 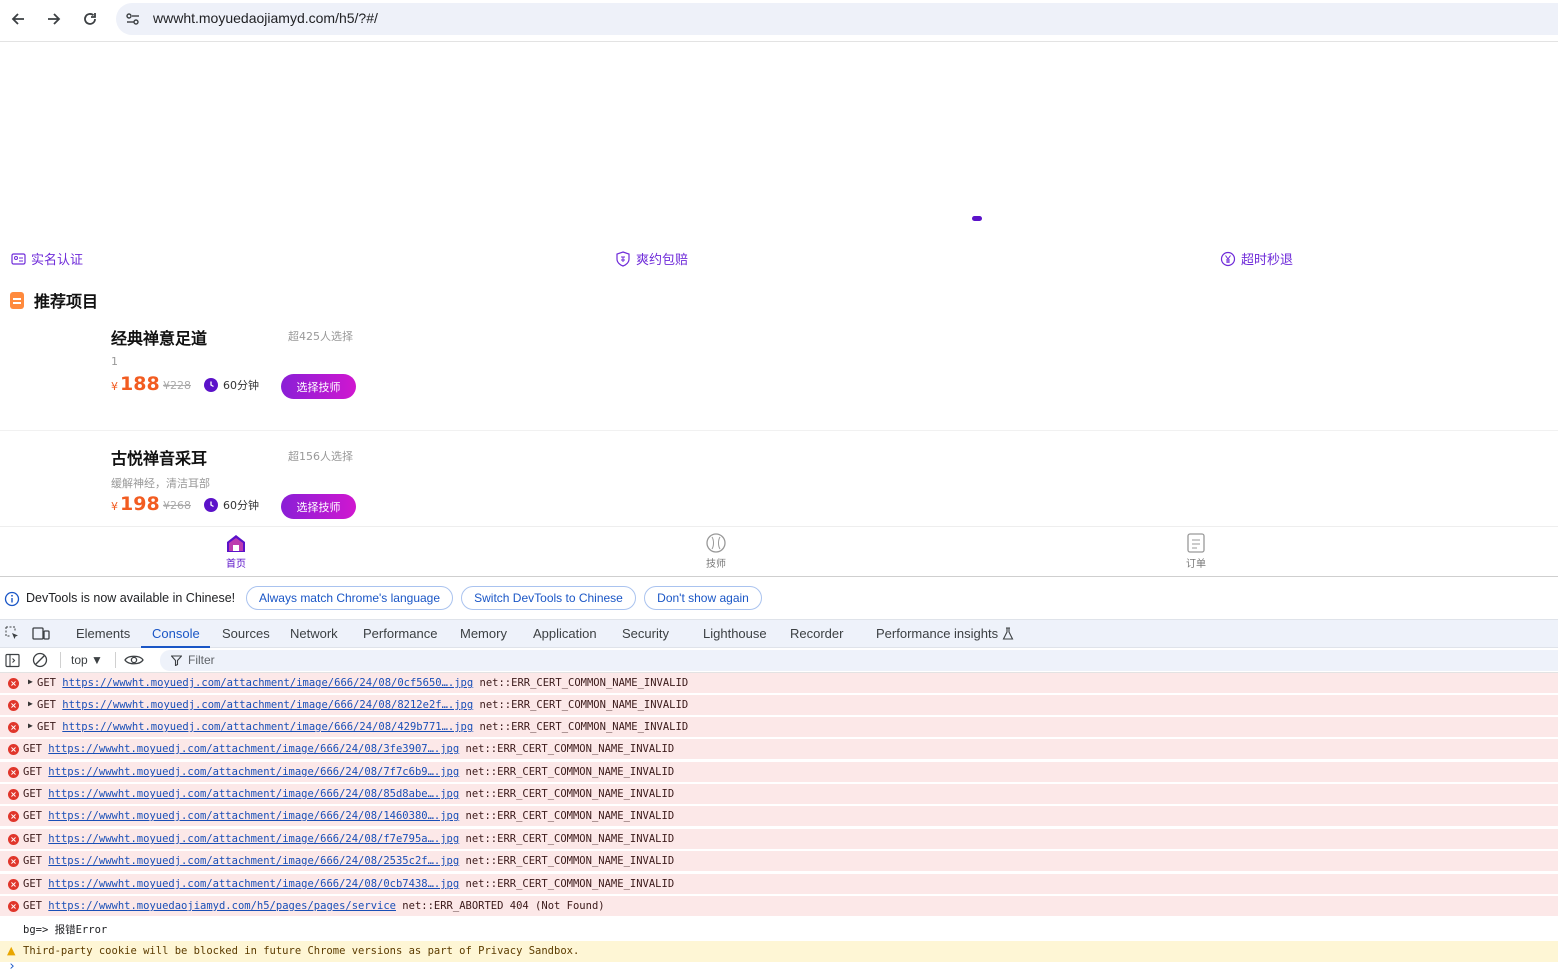 I want to click on eye-icon, so click(x=134, y=660).